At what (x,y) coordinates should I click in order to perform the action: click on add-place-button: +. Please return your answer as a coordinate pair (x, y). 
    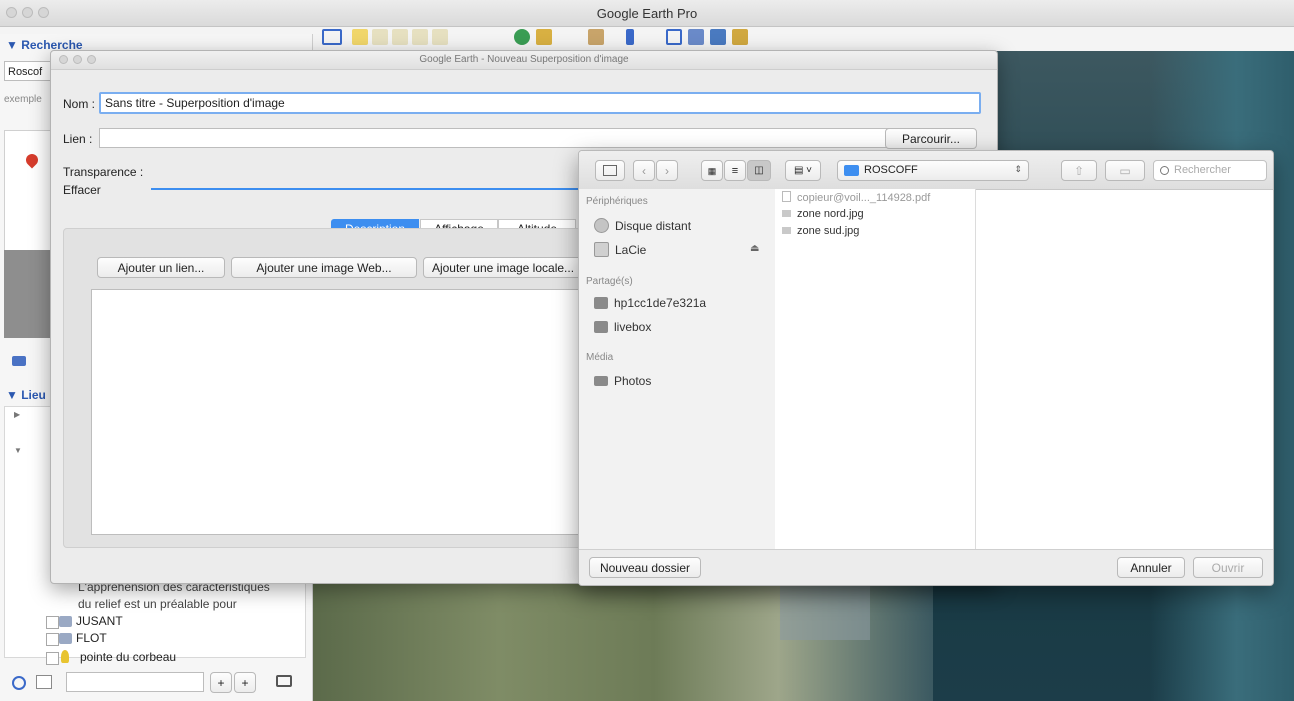
    Looking at the image, I should click on (221, 682).